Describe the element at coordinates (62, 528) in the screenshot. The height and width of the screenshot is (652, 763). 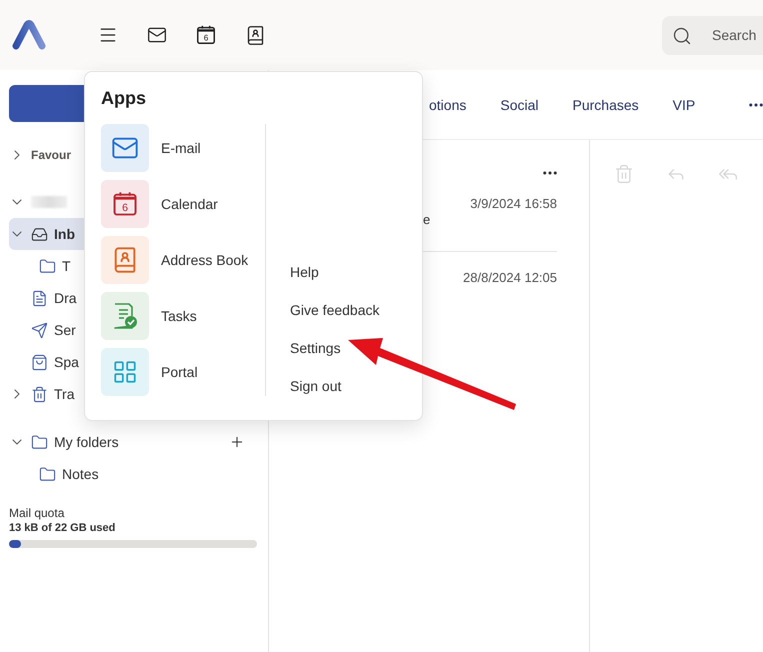
I see `quota-usage: 13 kB of 22 GB used` at that location.